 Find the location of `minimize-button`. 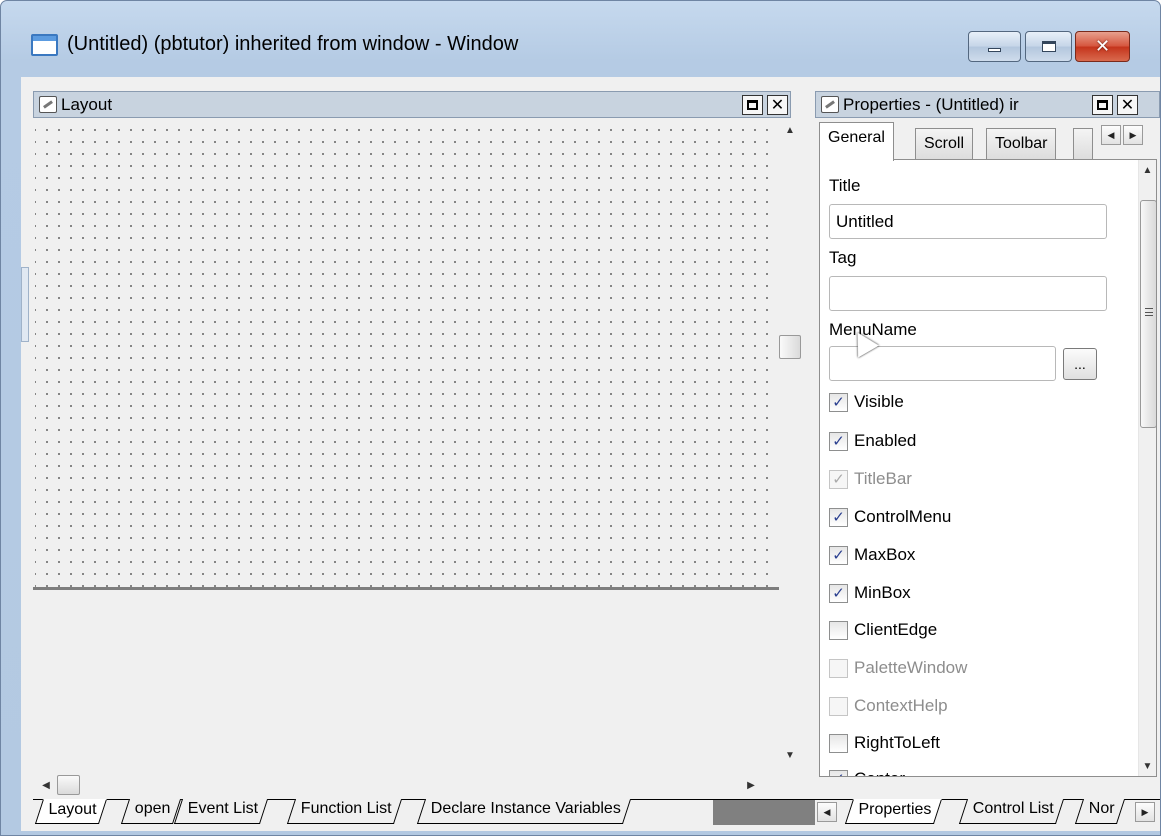

minimize-button is located at coordinates (994, 46).